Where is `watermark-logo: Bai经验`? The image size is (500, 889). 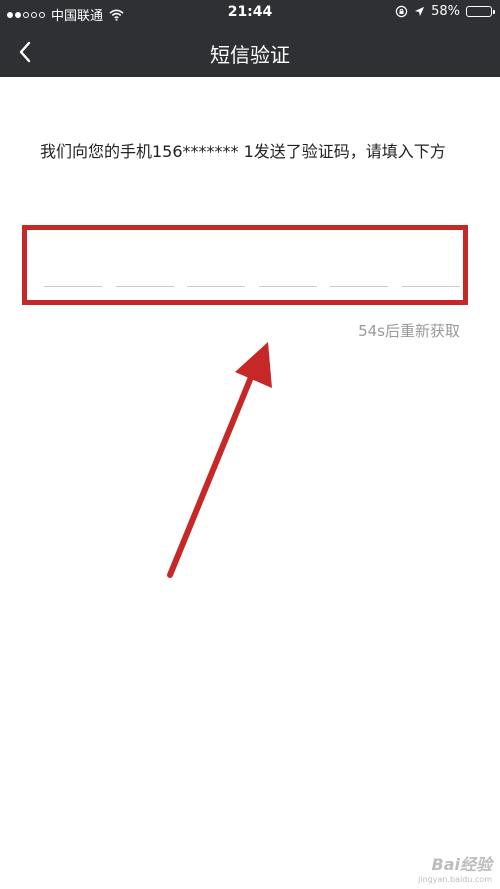 watermark-logo: Bai经验 is located at coordinates (461, 864).